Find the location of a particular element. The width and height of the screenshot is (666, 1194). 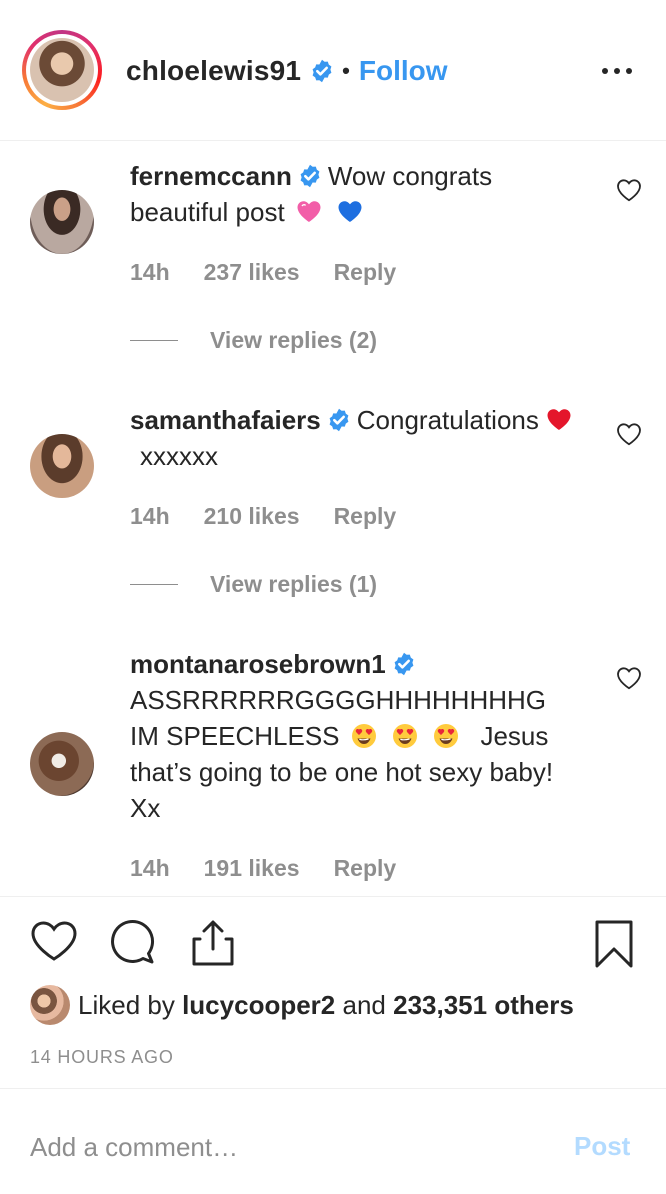

comment-input is located at coordinates (280, 1147).